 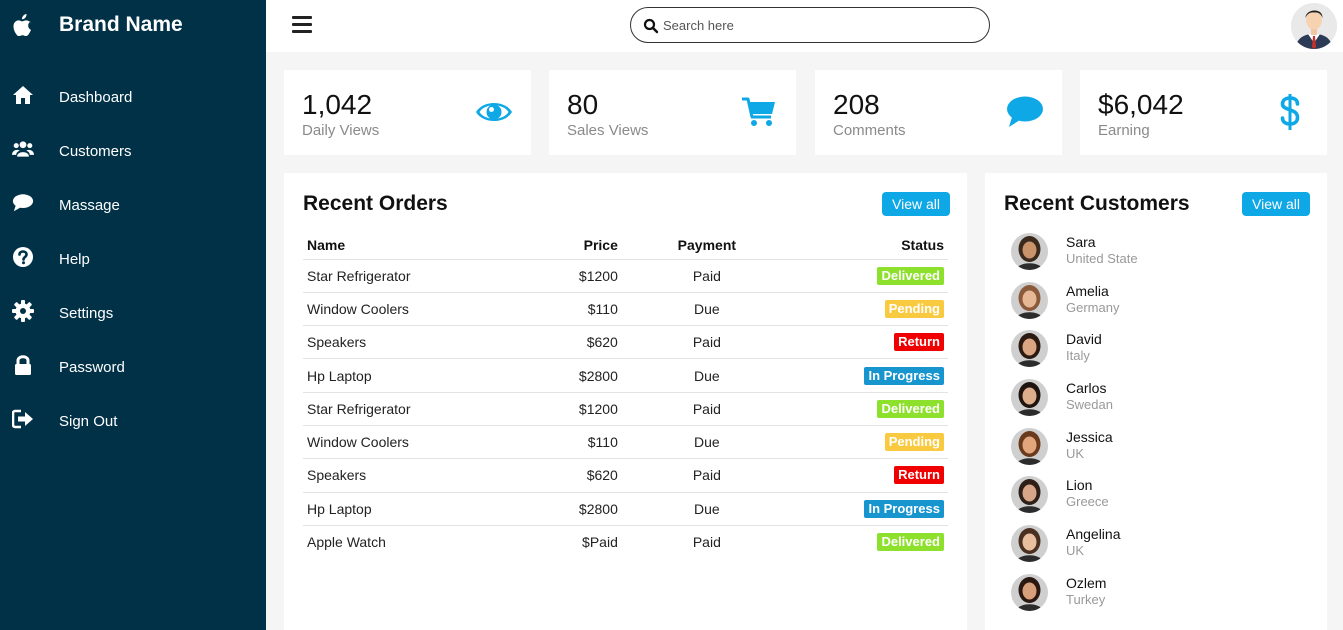 I want to click on stat-value: $6,042, so click(x=1141, y=104).